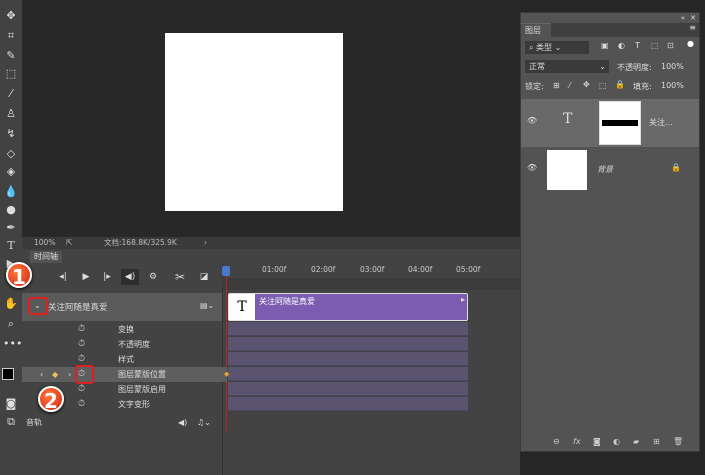 The width and height of the screenshot is (705, 475). Describe the element at coordinates (683, 18) in the screenshot. I see `collapse-icon: «` at that location.